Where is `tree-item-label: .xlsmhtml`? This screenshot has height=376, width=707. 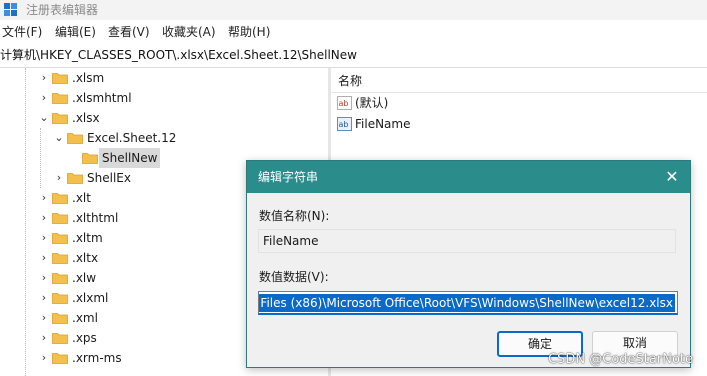
tree-item-label: .xlsmhtml is located at coordinates (102, 98).